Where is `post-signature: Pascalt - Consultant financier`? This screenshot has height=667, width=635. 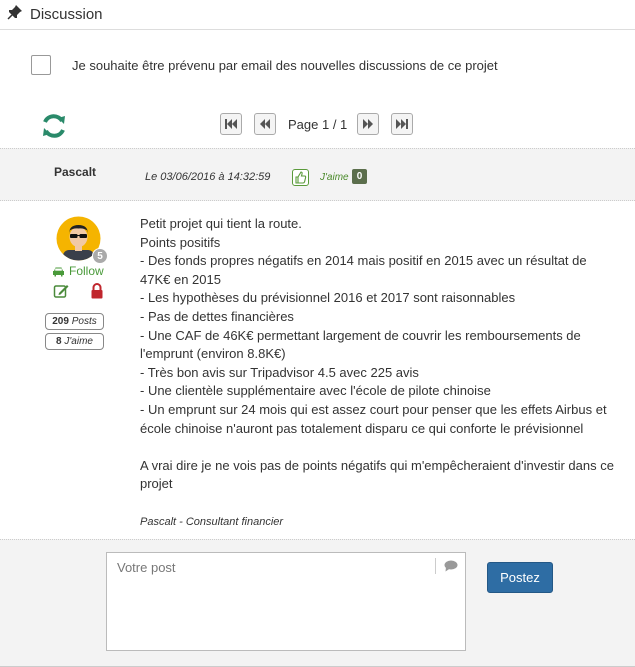 post-signature: Pascalt - Consultant financier is located at coordinates (212, 522).